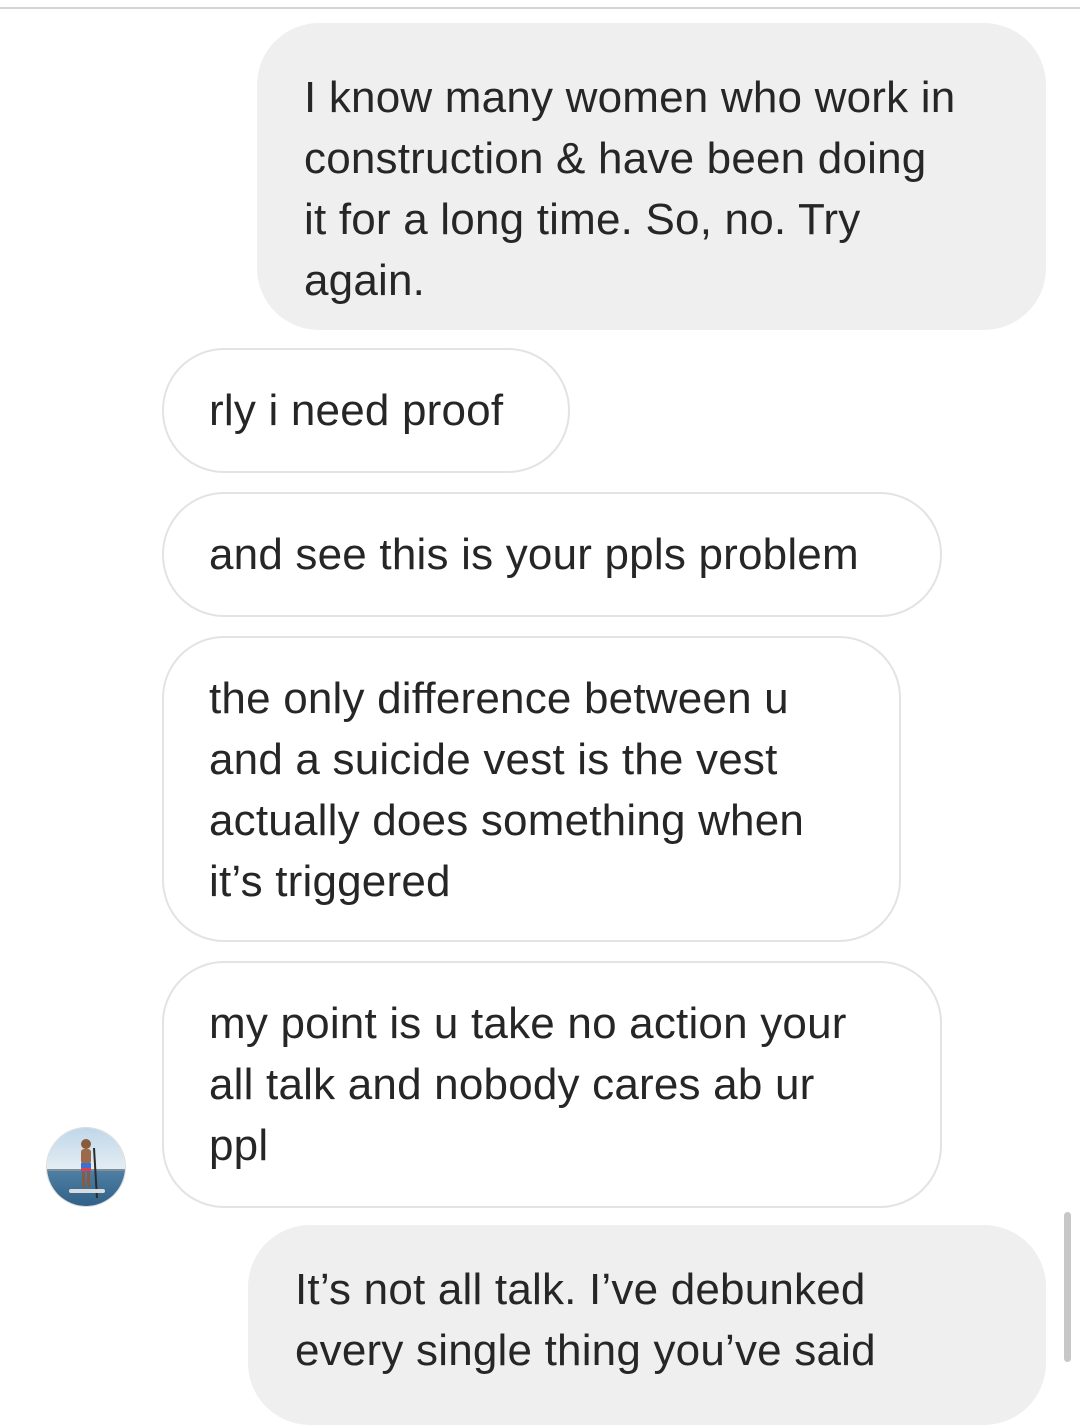 The width and height of the screenshot is (1080, 1425). I want to click on profile-photo-avatar-icon, so click(86, 1167).